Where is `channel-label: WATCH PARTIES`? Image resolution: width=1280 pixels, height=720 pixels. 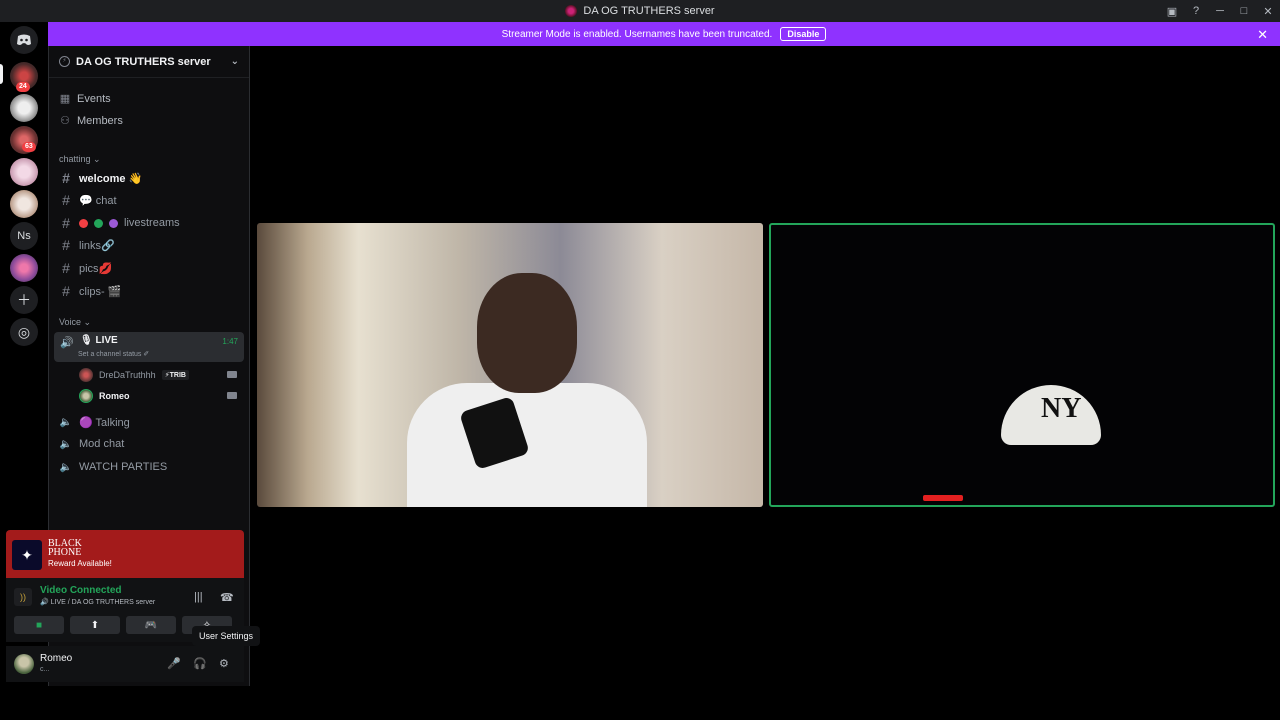 channel-label: WATCH PARTIES is located at coordinates (123, 467).